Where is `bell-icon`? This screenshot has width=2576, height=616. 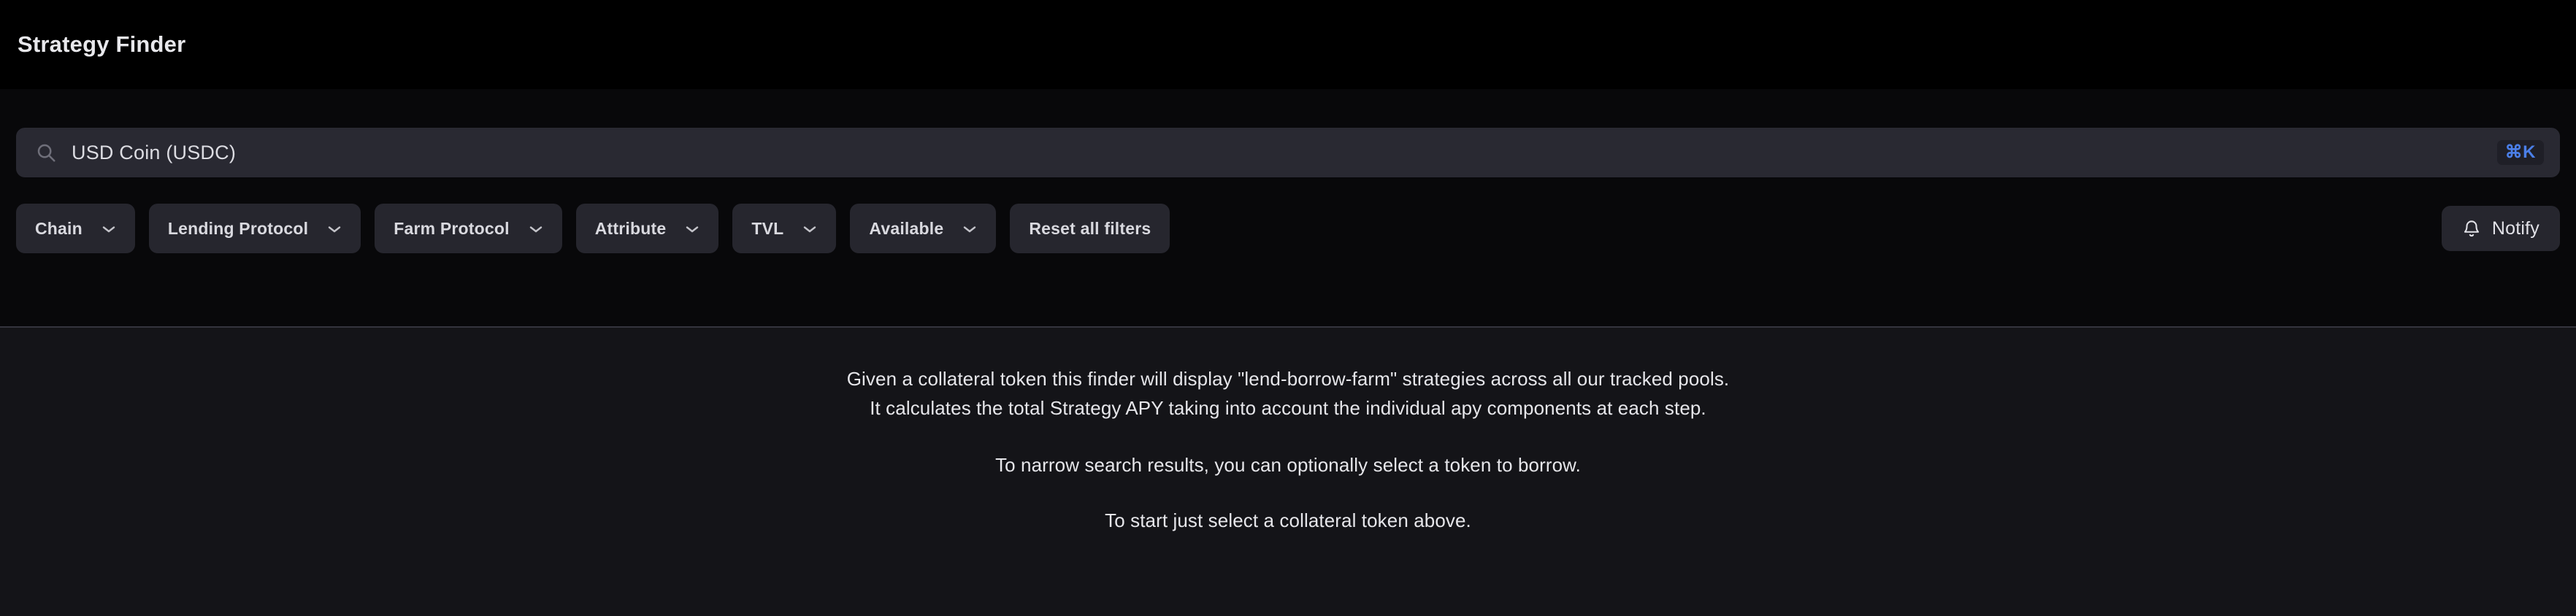
bell-icon is located at coordinates (2471, 228).